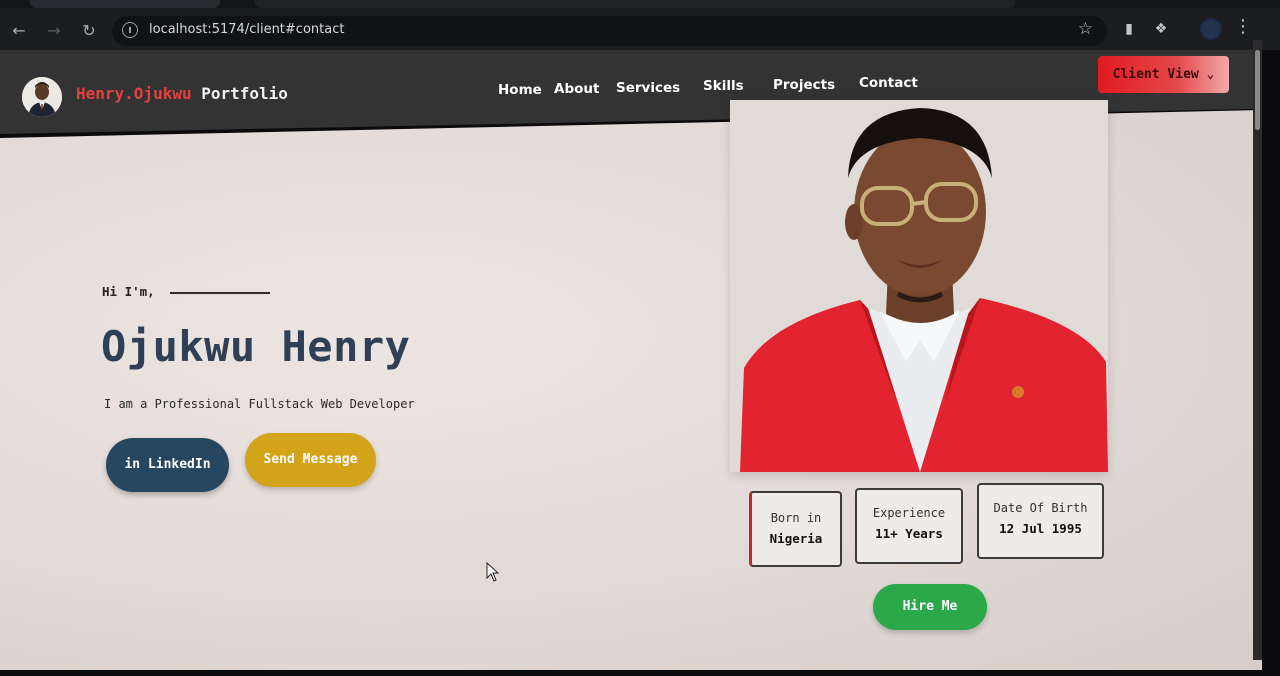  Describe the element at coordinates (179, 464) in the screenshot. I see `linkedin-label: LinkedIn` at that location.